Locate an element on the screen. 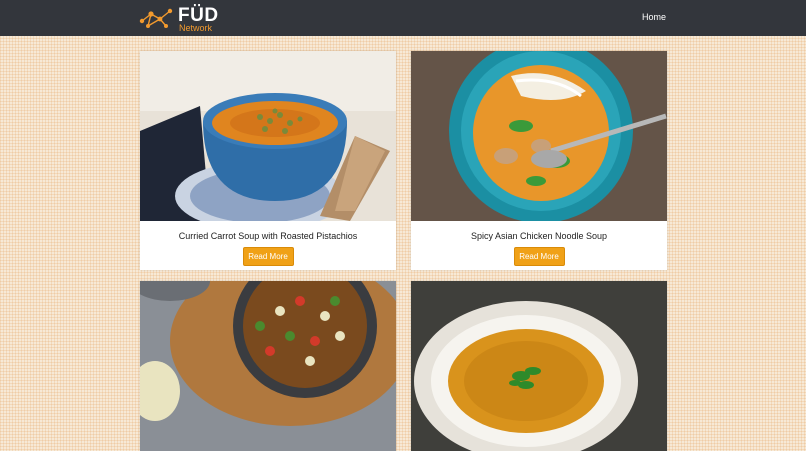 This screenshot has height=451, width=806. recipe-image-carrot-soup is located at coordinates (268, 136).